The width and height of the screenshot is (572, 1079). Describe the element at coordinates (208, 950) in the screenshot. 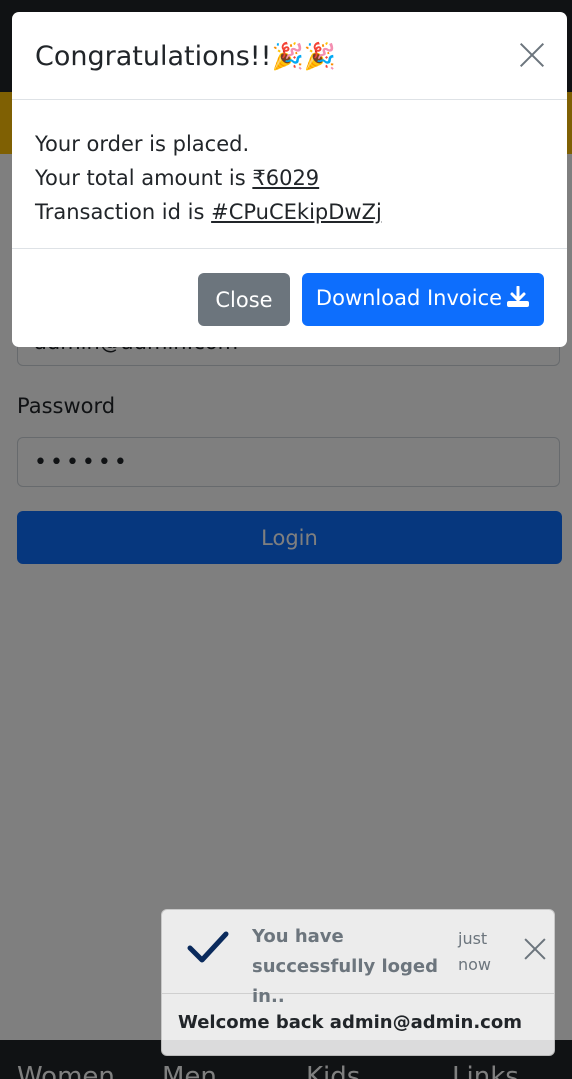

I see `check-icon` at that location.